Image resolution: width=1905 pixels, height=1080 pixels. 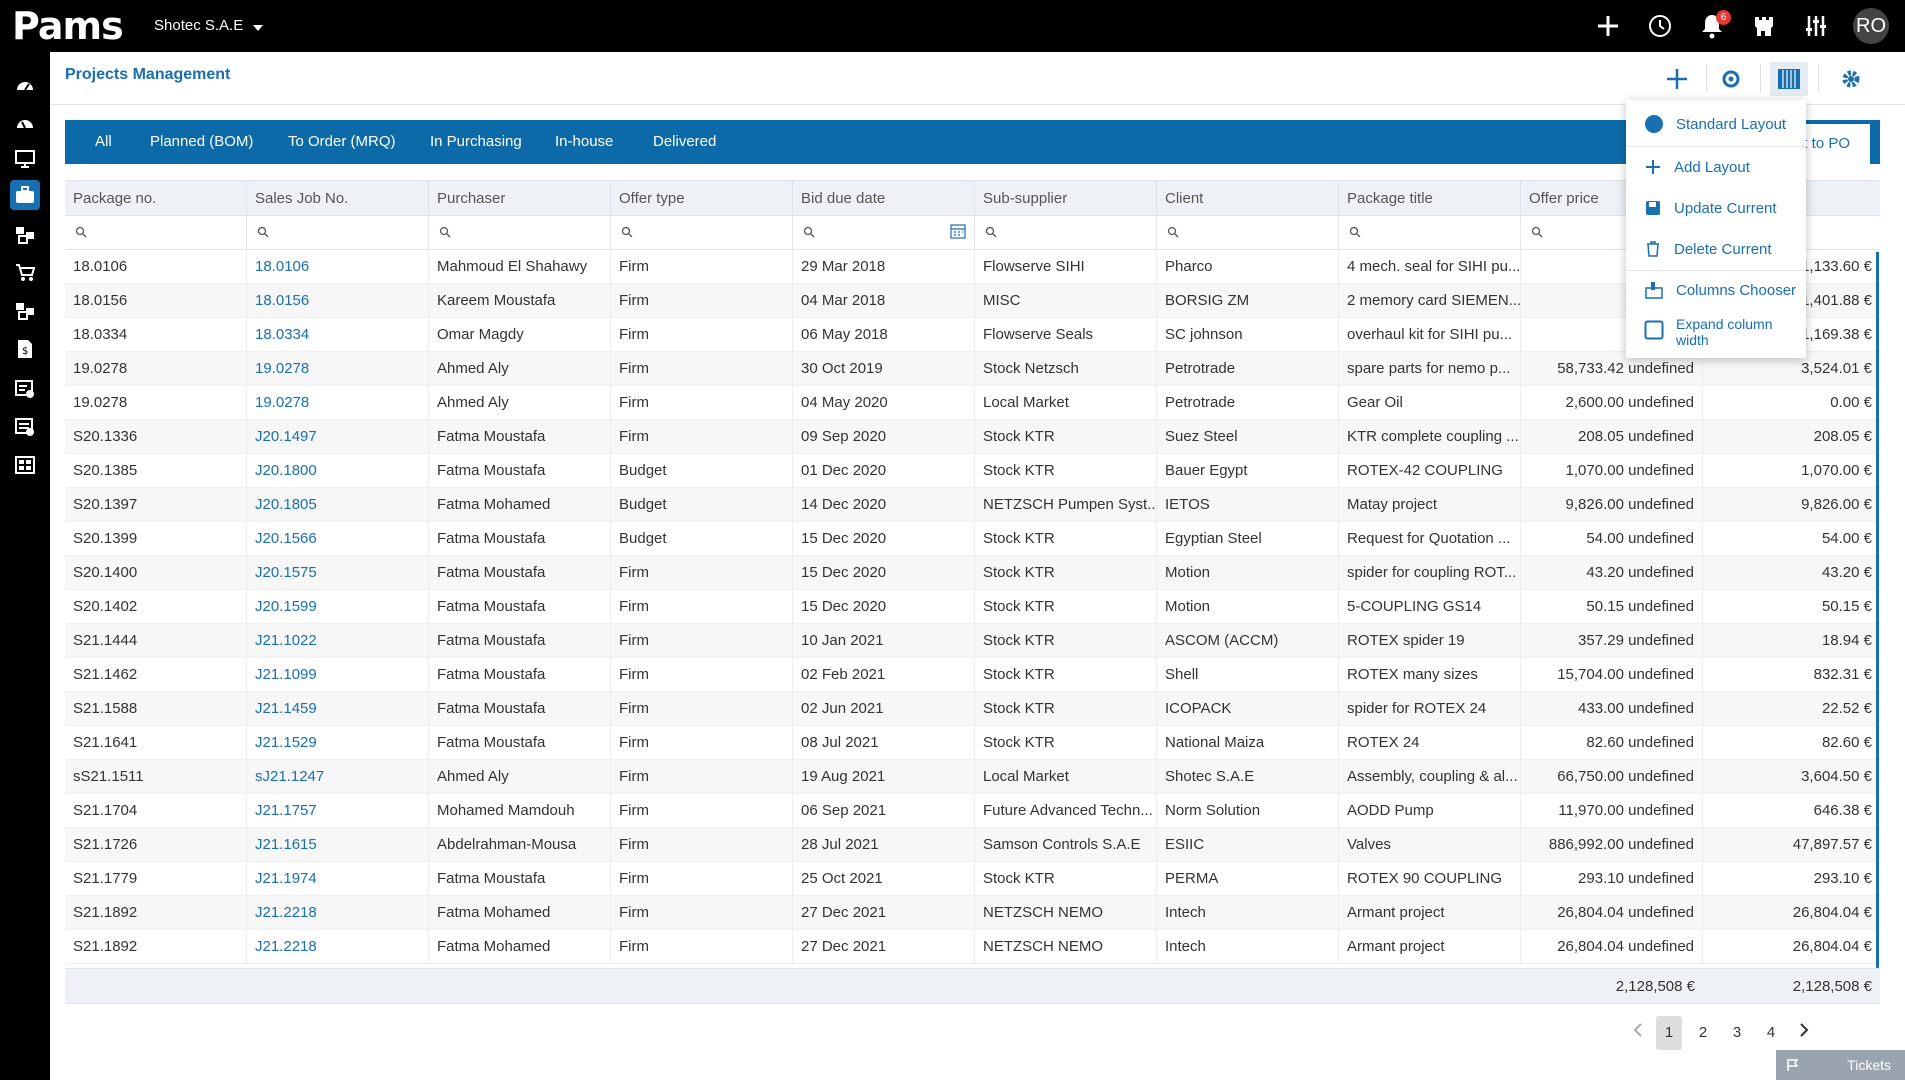 I want to click on menu-item-standard-layout: Standard Layout, so click(x=1716, y=124).